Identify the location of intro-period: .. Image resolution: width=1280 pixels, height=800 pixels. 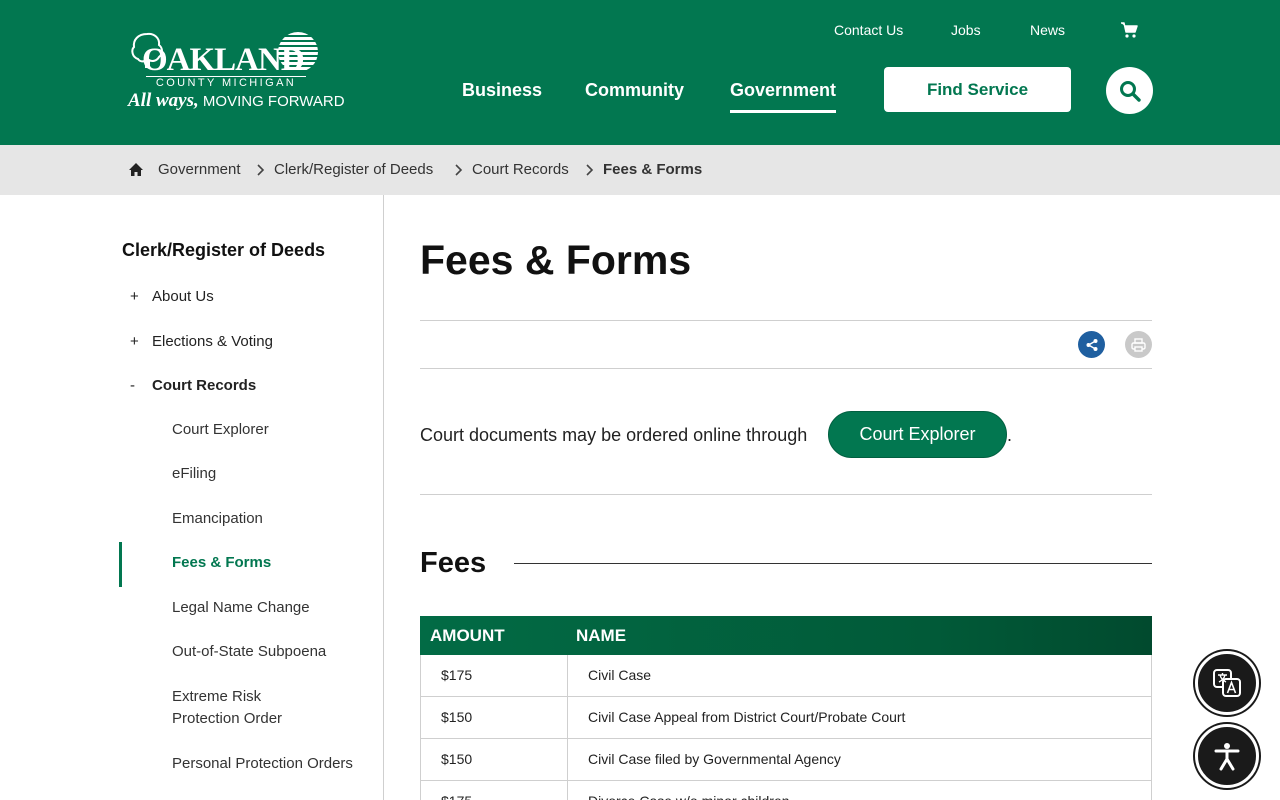
(1010, 435).